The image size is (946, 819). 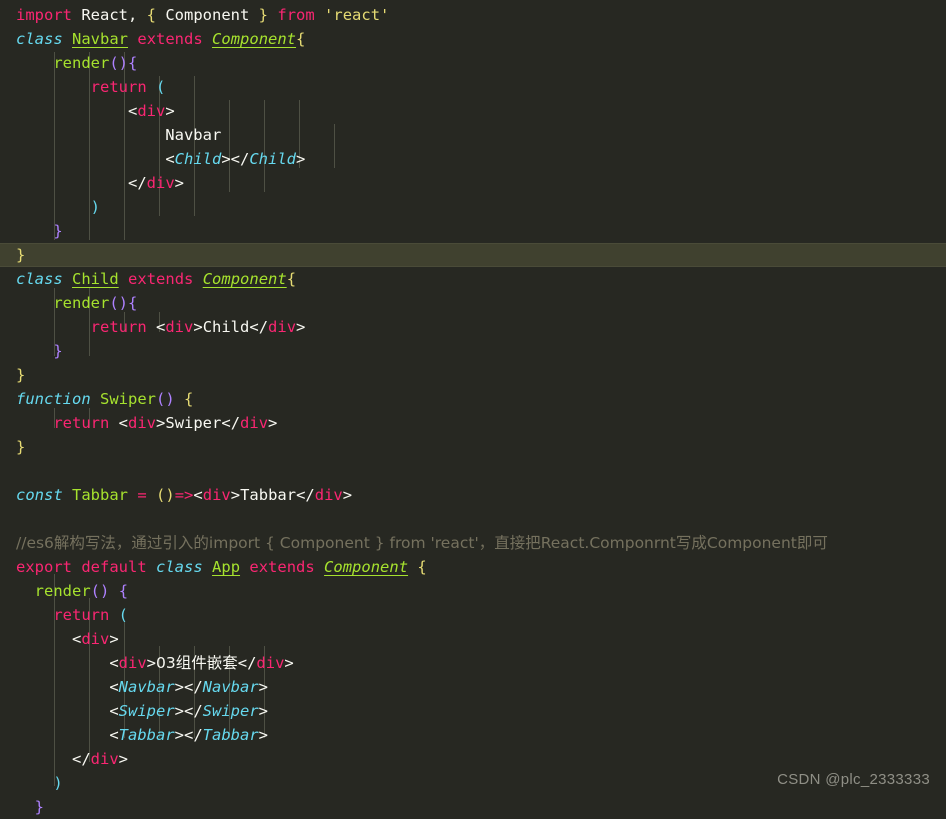 I want to click on code-token-entity-u: Child, so click(x=95, y=279).